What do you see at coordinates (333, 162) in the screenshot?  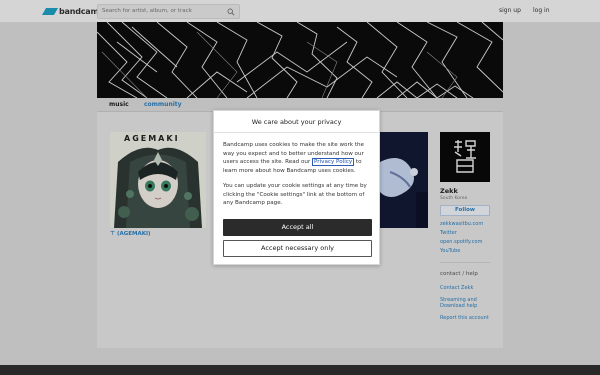 I see `privacy-policy-link: Privacy Policy` at bounding box center [333, 162].